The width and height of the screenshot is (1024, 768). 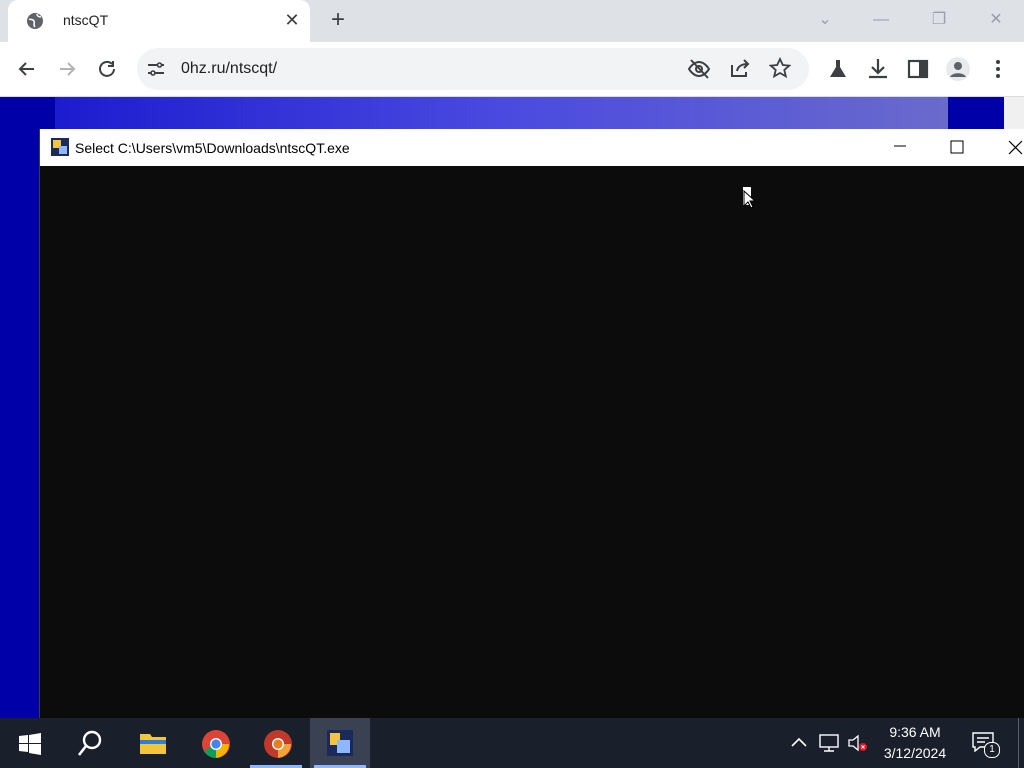 I want to click on file-explorer-icon, so click(x=153, y=743).